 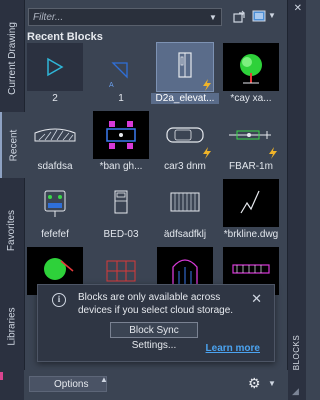 What do you see at coordinates (272, 383) in the screenshot?
I see `settings-dropdown-icon: ▼` at bounding box center [272, 383].